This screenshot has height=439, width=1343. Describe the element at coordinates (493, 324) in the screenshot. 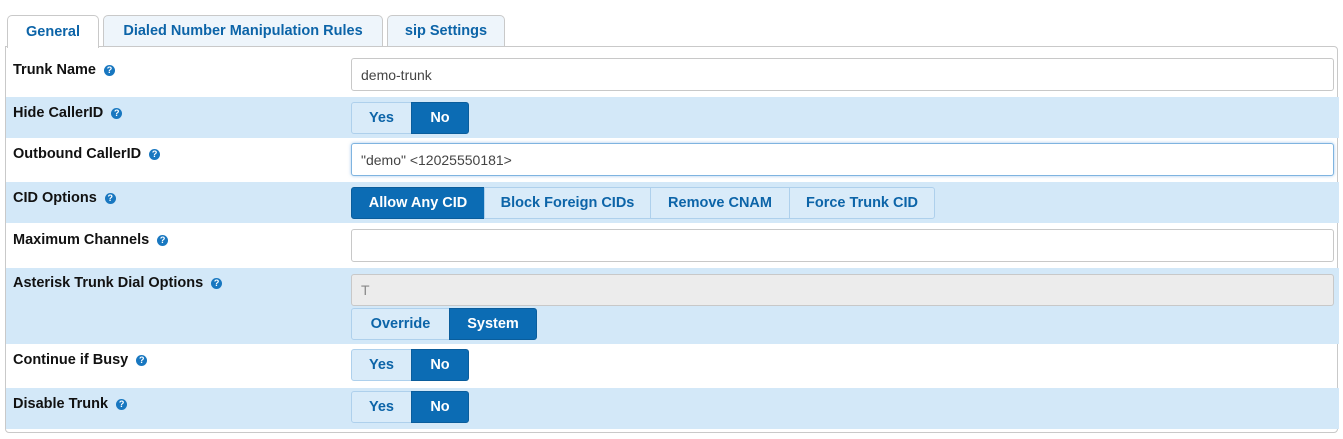

I see `system-button: System` at that location.